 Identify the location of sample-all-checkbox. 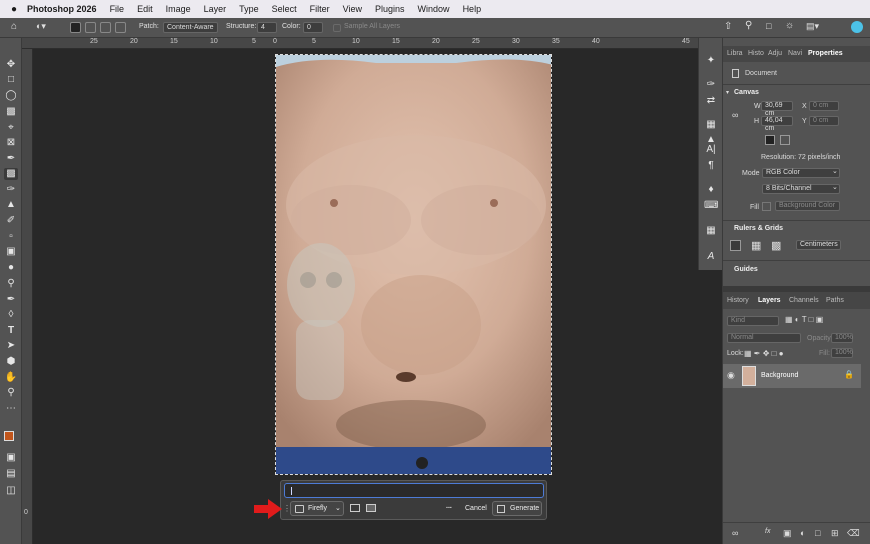
(337, 28).